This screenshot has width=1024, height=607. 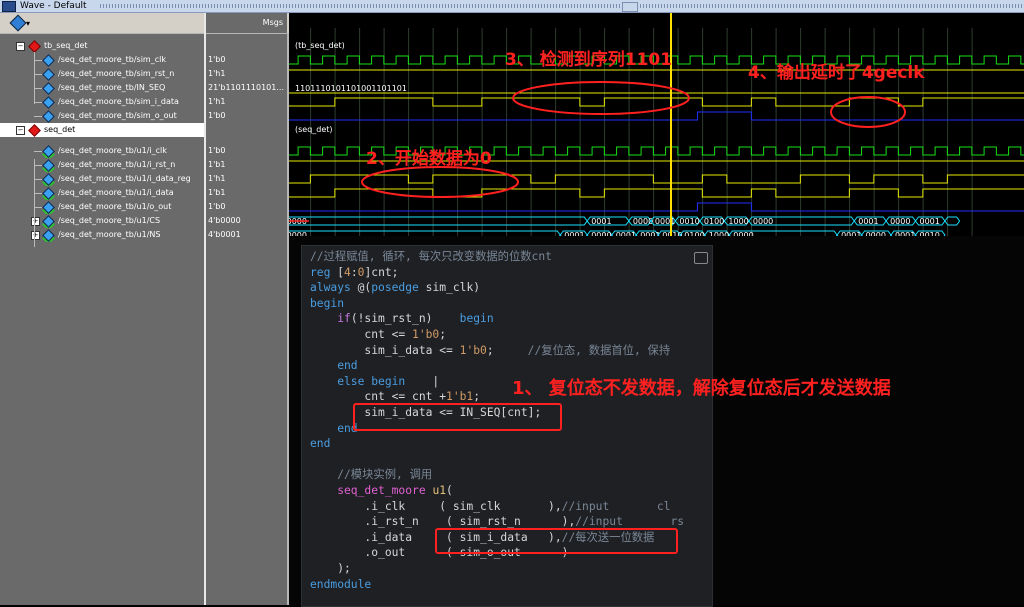 I want to click on signal-row-13: + /seq_det_moore_tb/u1/NS, so click(x=102, y=235).